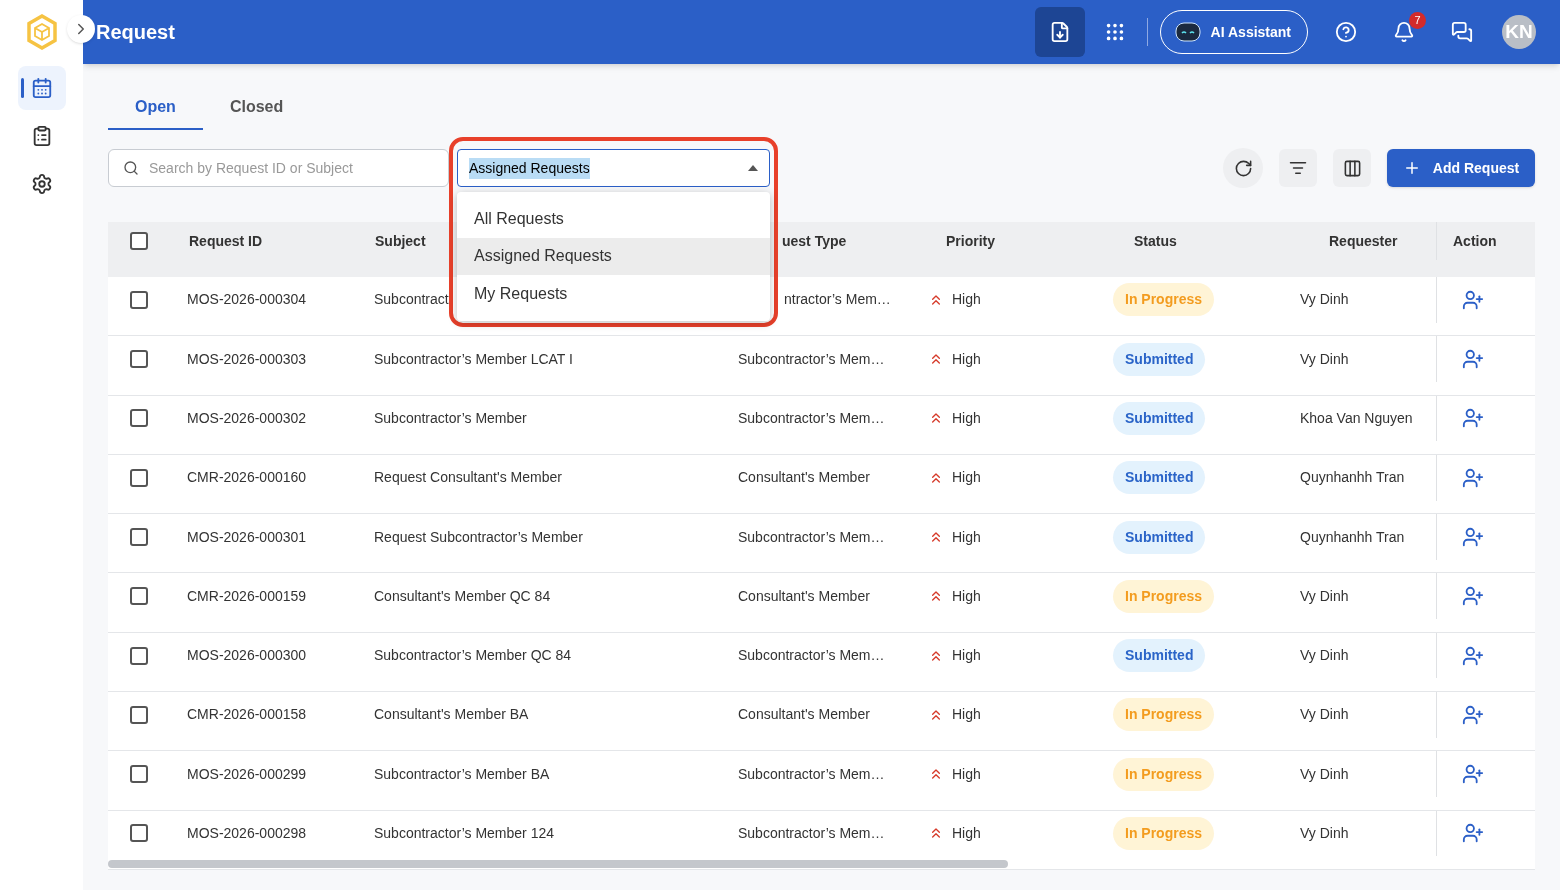  What do you see at coordinates (247, 833) in the screenshot?
I see `table-cell: MOS-2026-000298` at bounding box center [247, 833].